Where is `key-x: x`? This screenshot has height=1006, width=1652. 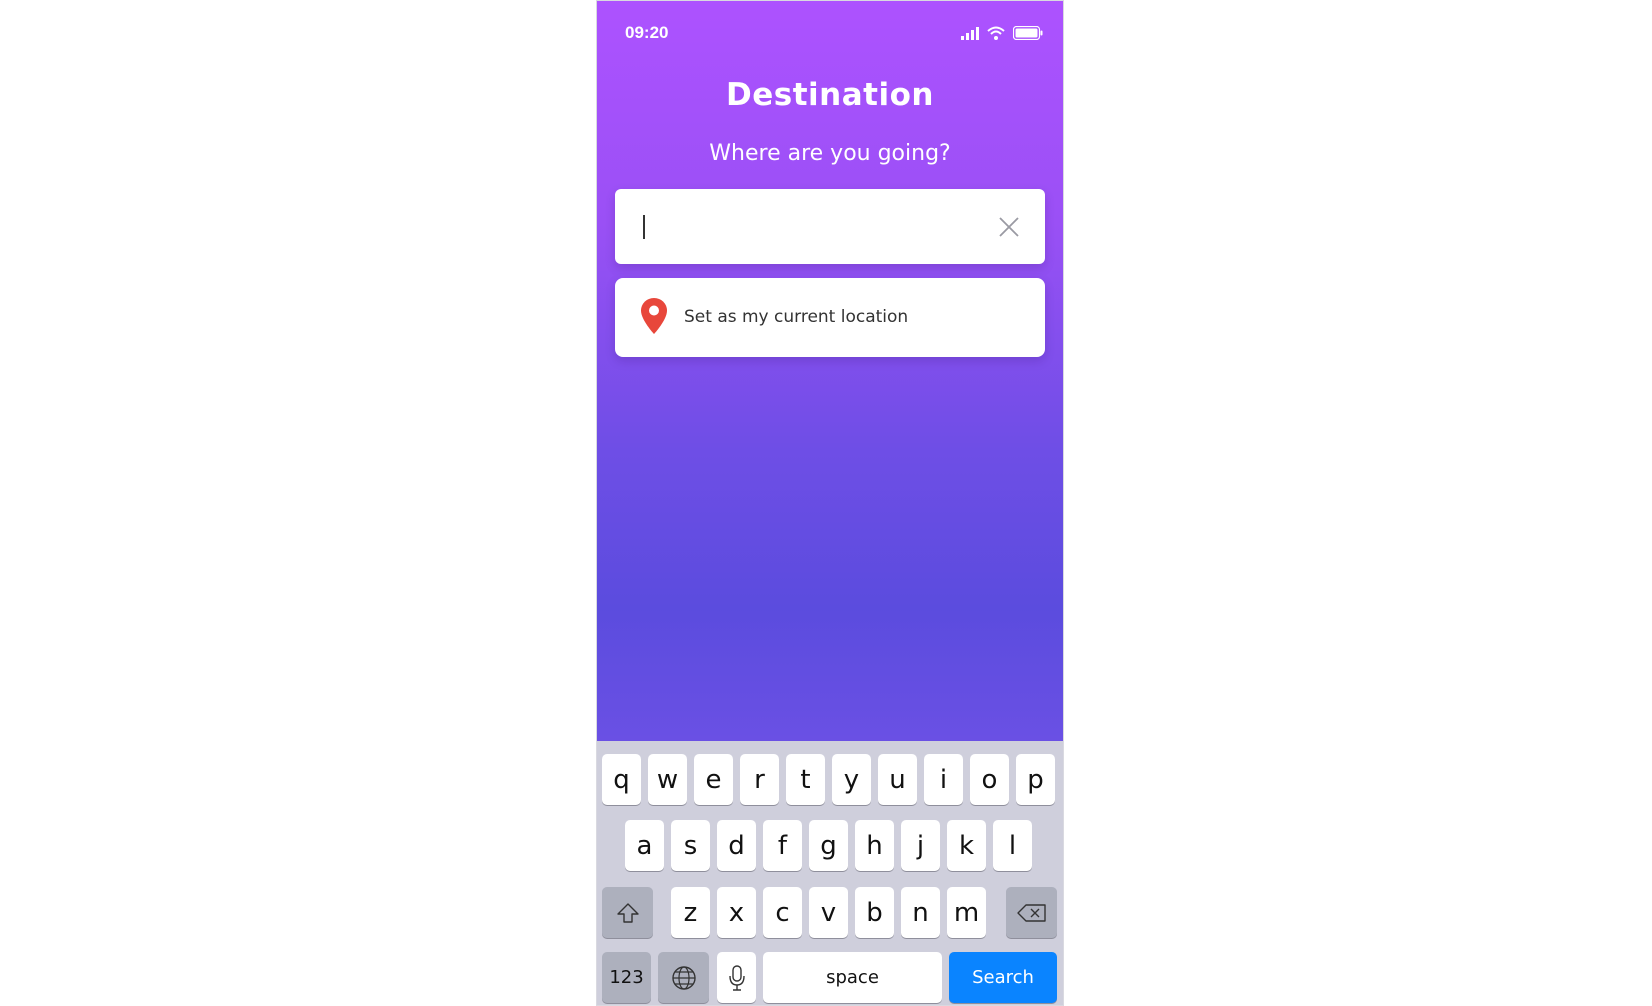
key-x: x is located at coordinates (736, 912).